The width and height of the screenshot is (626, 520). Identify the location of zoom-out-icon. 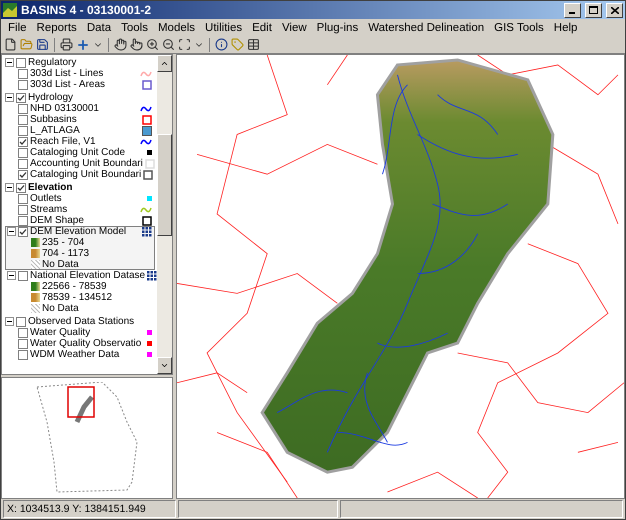
(168, 44).